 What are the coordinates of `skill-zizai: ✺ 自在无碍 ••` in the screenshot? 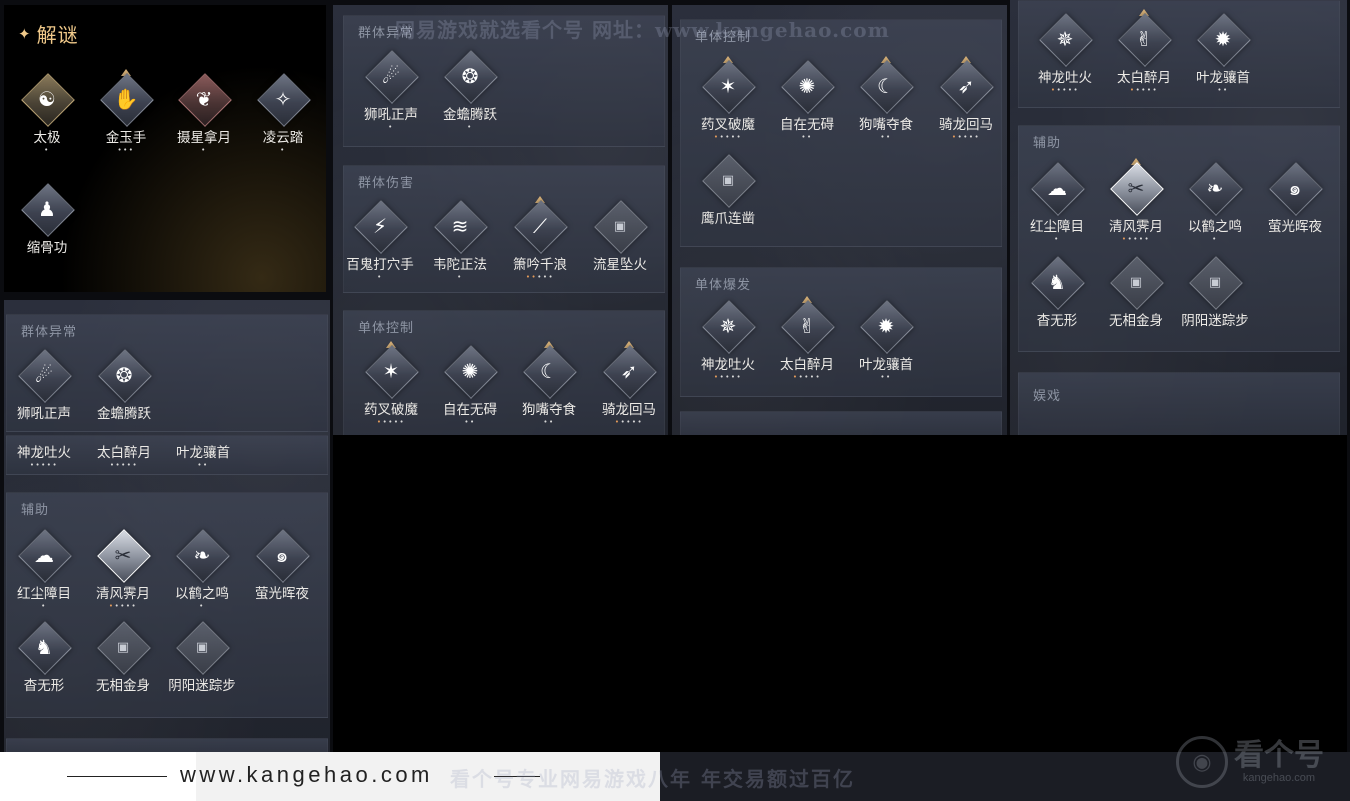 It's located at (470, 385).